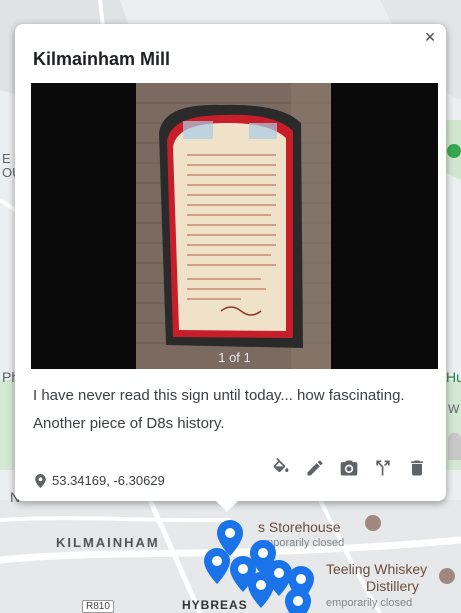  I want to click on camera-icon, so click(349, 468).